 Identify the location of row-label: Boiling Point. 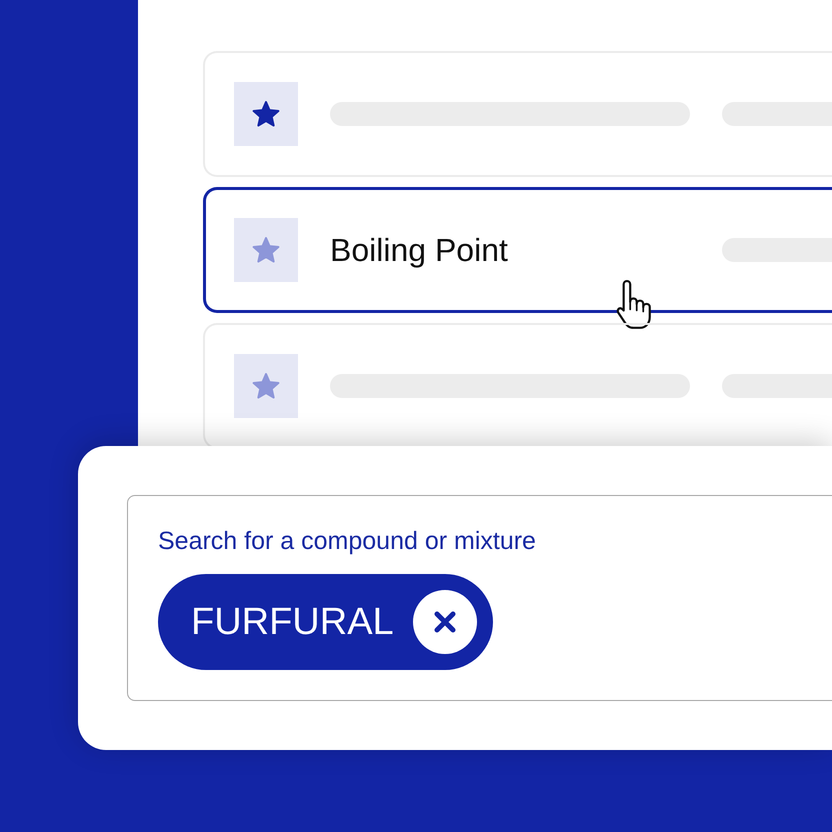
(419, 250).